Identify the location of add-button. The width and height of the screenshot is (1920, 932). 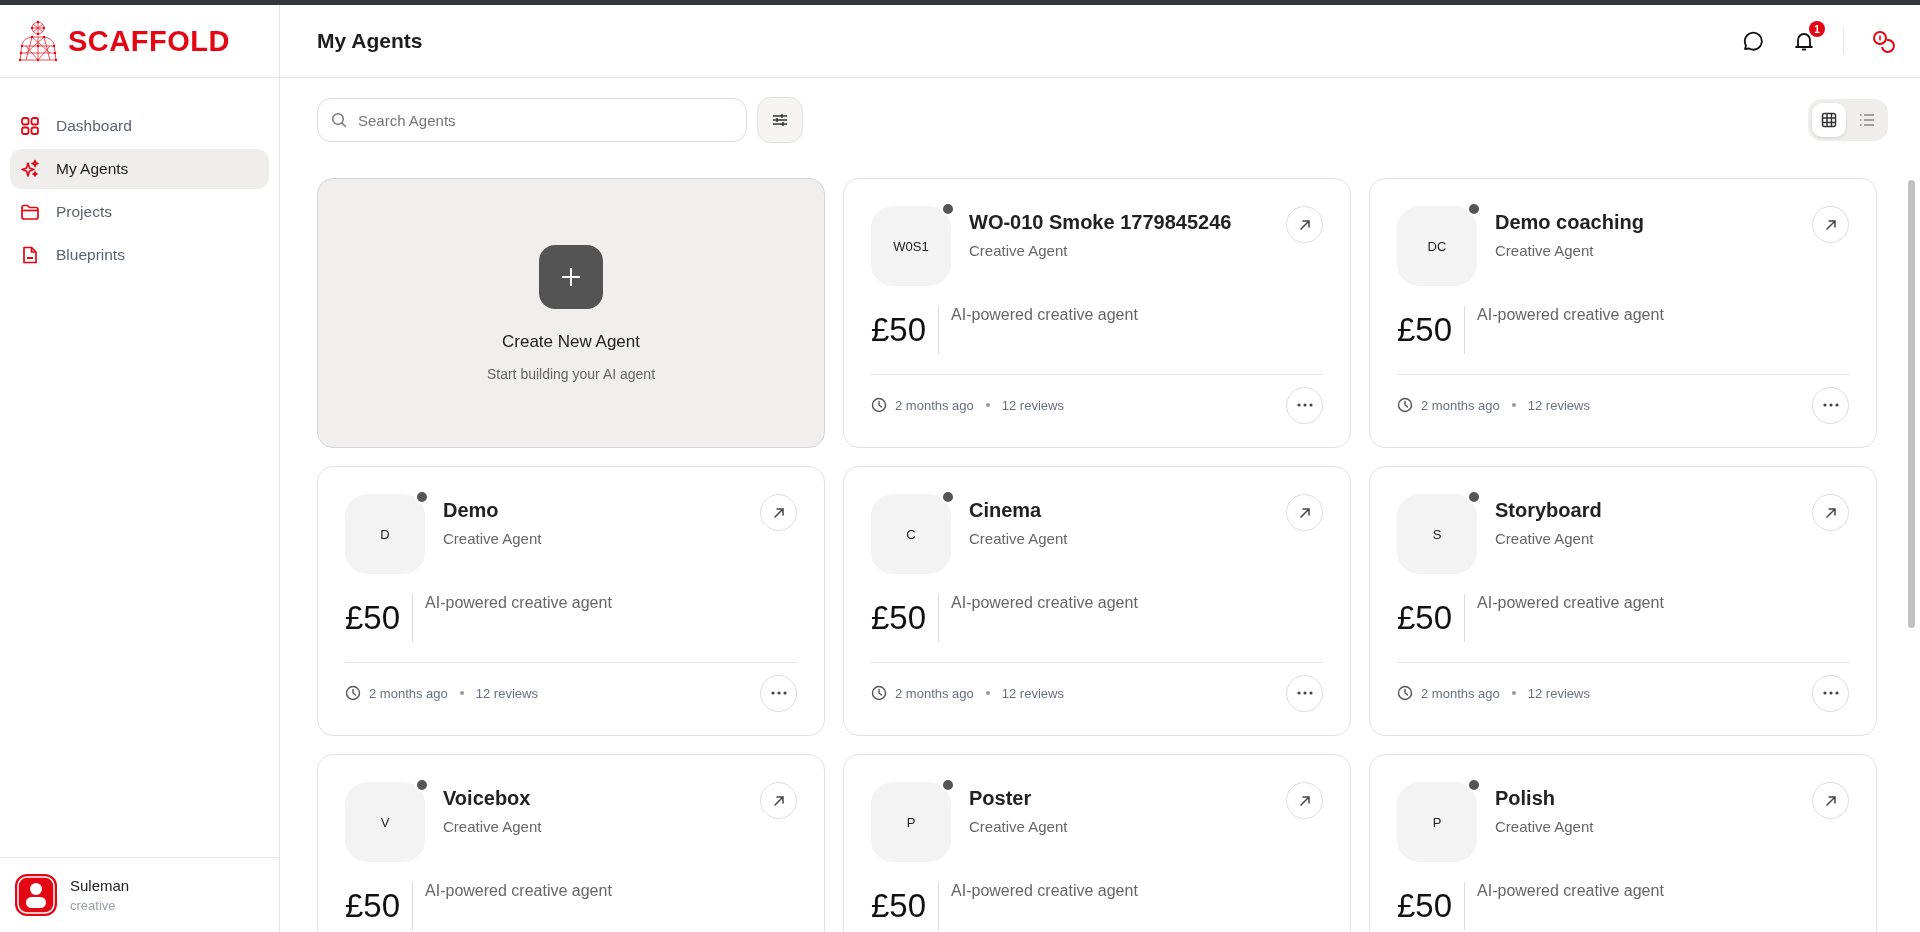
(571, 276).